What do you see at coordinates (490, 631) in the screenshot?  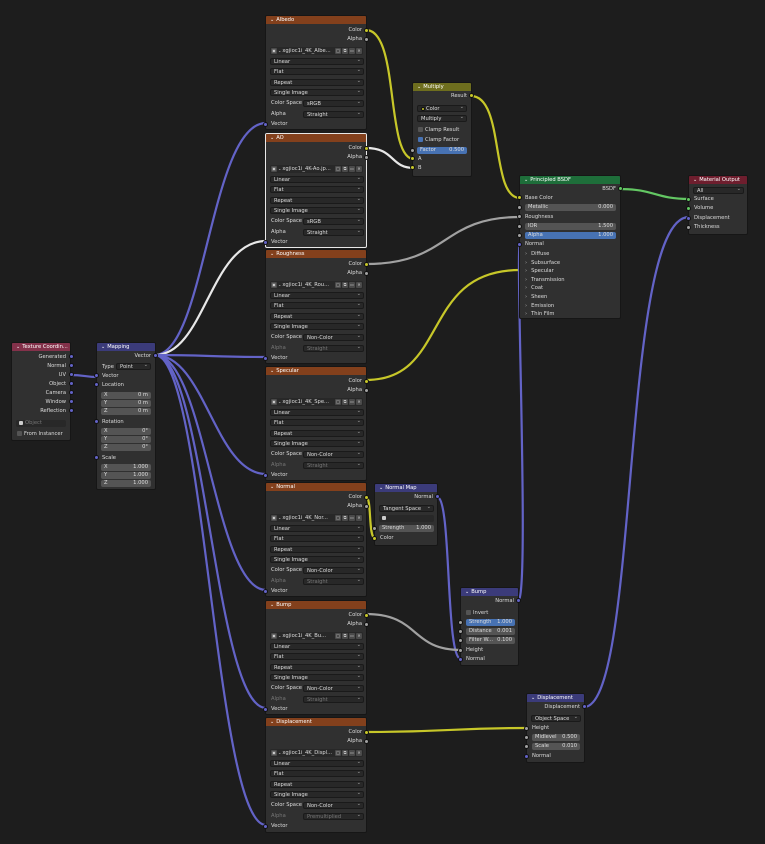 I see `distance-field: Distance 0.001` at bounding box center [490, 631].